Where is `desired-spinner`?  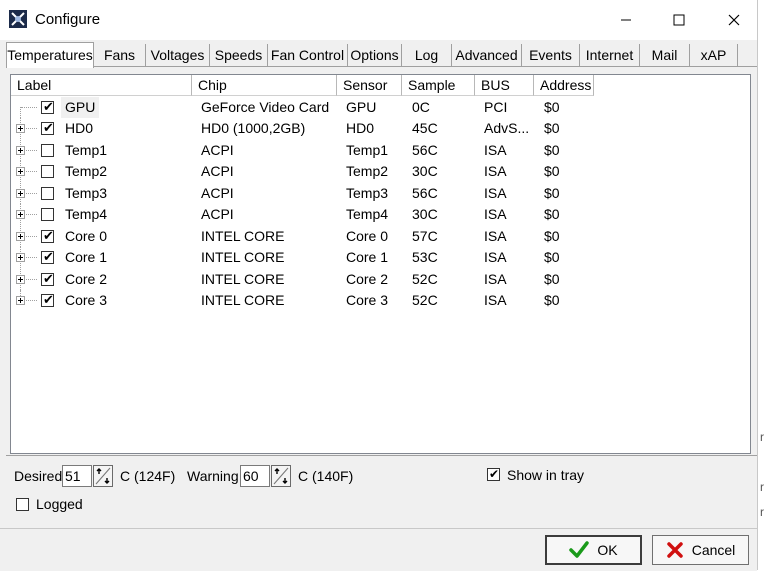 desired-spinner is located at coordinates (103, 476).